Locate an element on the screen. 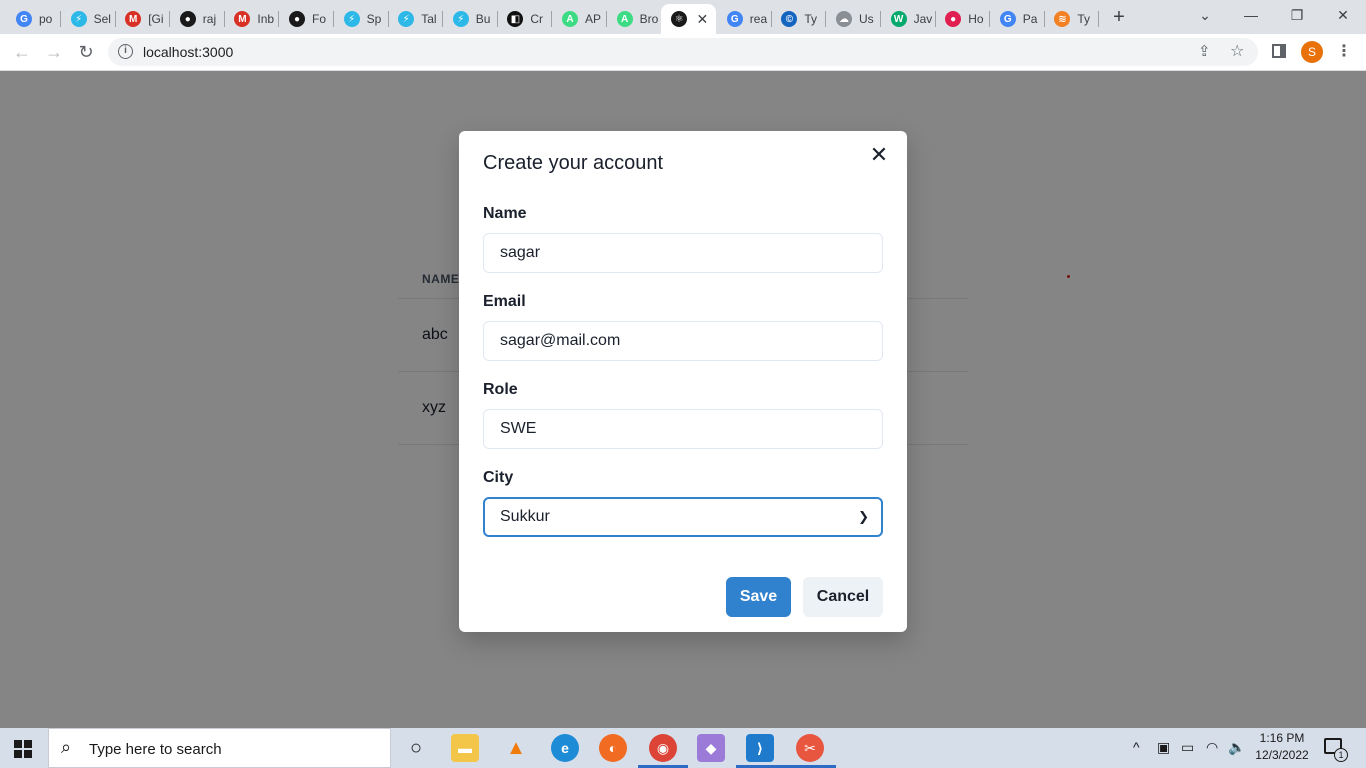 The image size is (1366, 768). tab-title: Fo is located at coordinates (319, 19).